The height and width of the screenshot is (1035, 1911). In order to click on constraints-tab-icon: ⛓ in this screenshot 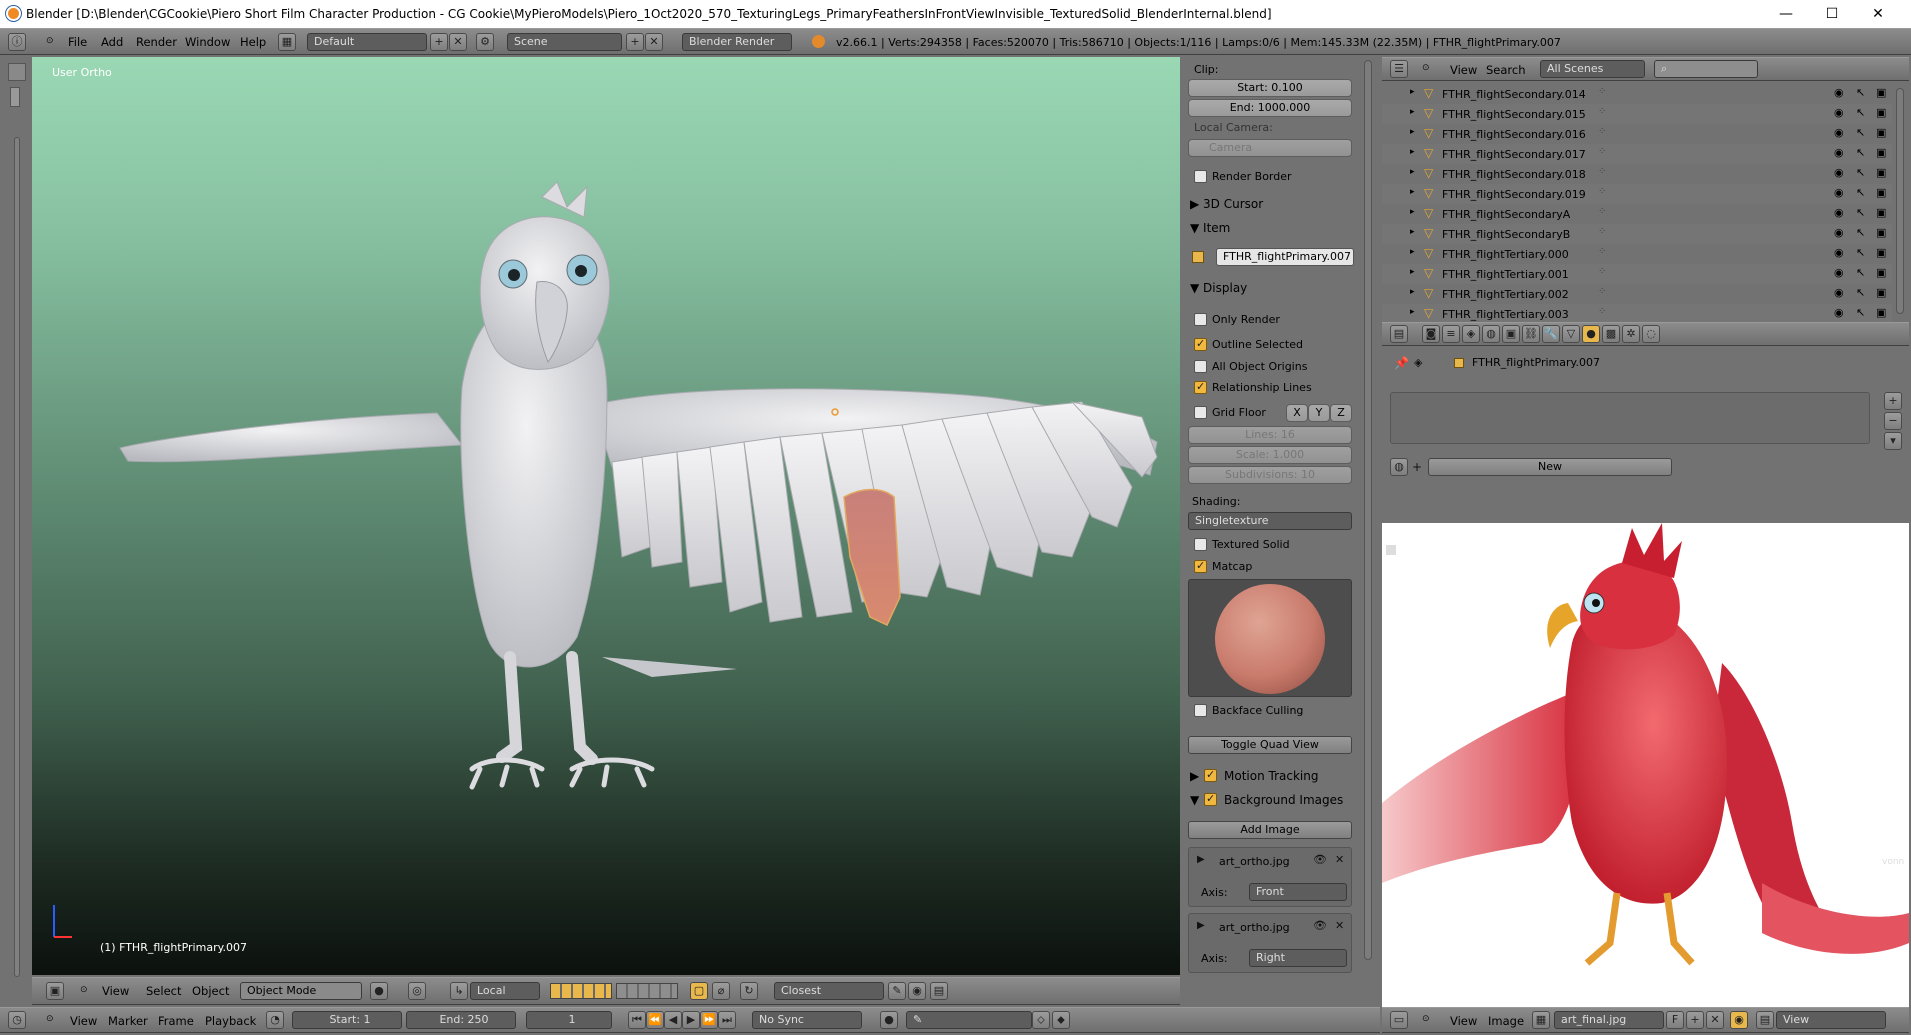, I will do `click(1531, 334)`.